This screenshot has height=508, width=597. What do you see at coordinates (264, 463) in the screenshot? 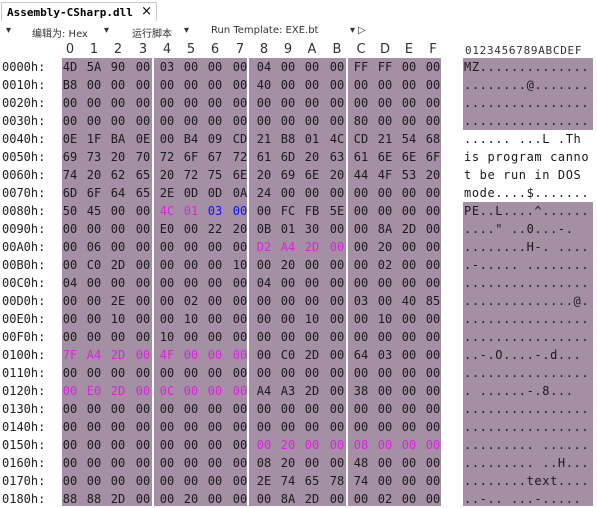
I see `hex-byte: 08` at bounding box center [264, 463].